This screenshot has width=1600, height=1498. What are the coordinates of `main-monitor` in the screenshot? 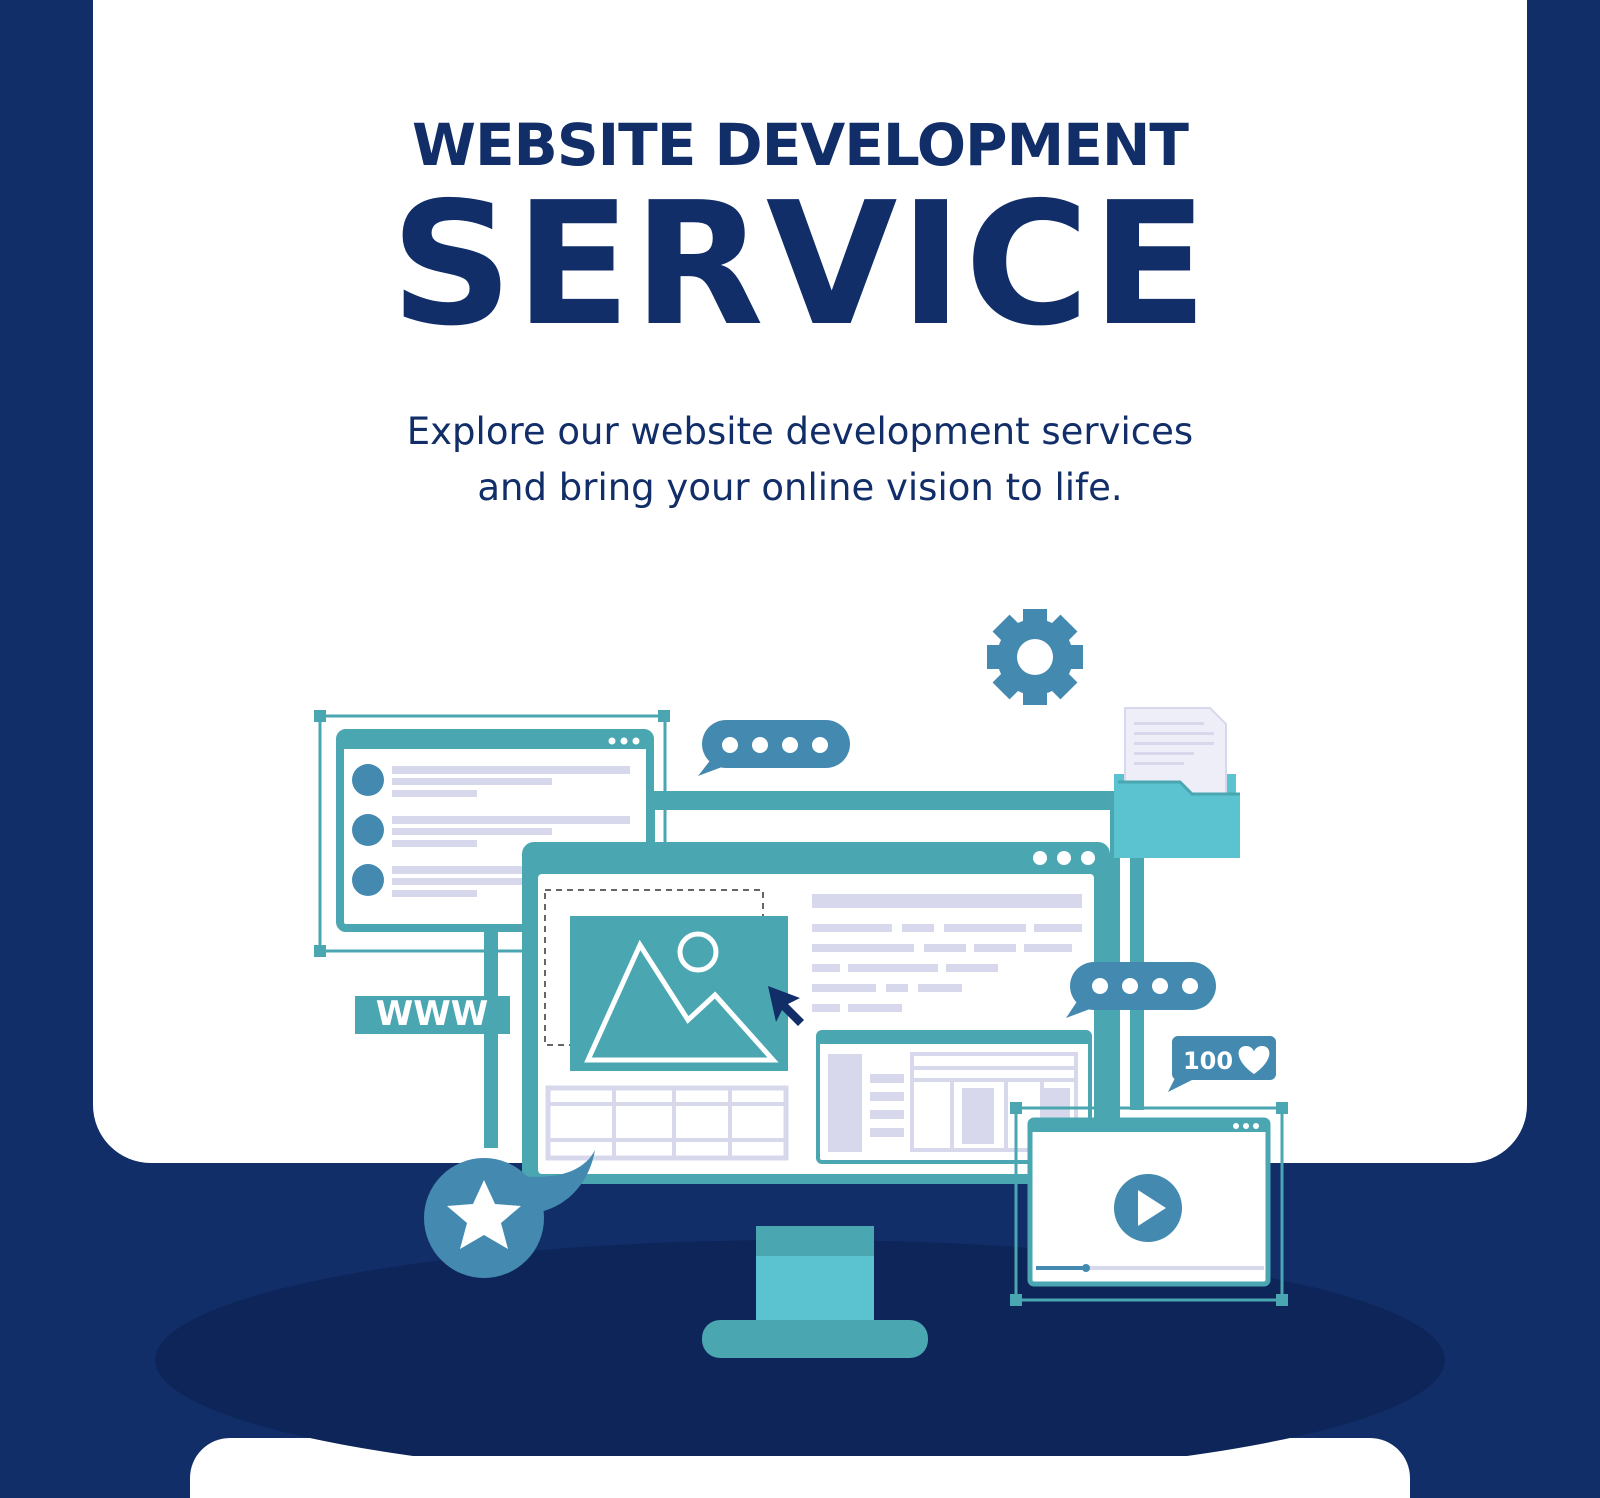 It's located at (816, 1013).